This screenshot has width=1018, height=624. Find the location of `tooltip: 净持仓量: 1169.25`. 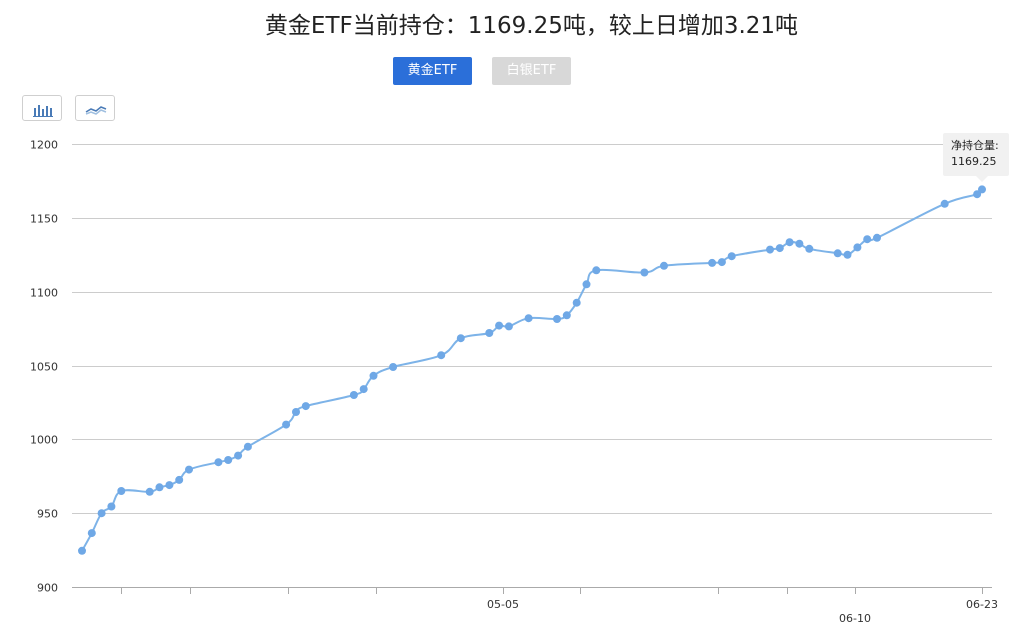

tooltip: 净持仓量: 1169.25 is located at coordinates (976, 154).